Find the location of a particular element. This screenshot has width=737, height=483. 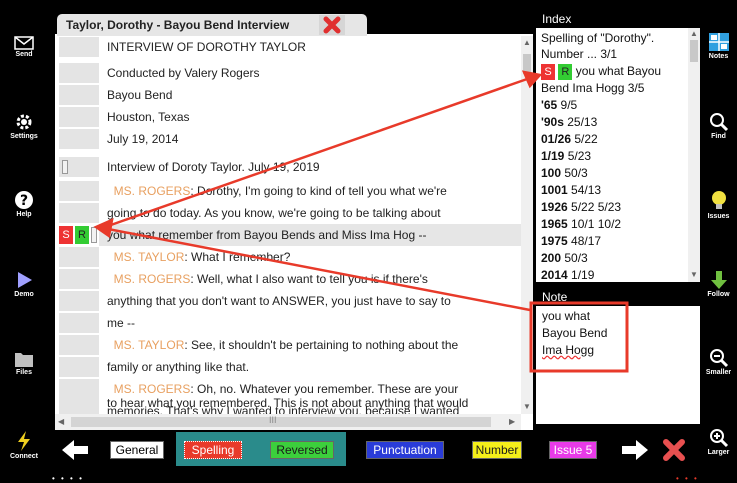

index-entry: S R you what Bayou is located at coordinates (601, 71).